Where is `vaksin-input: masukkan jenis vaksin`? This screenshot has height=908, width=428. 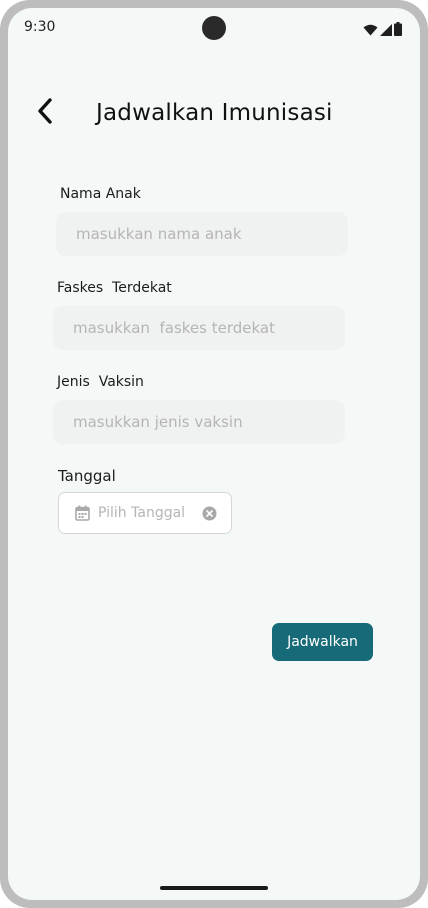
vaksin-input: masukkan jenis vaksin is located at coordinates (199, 422).